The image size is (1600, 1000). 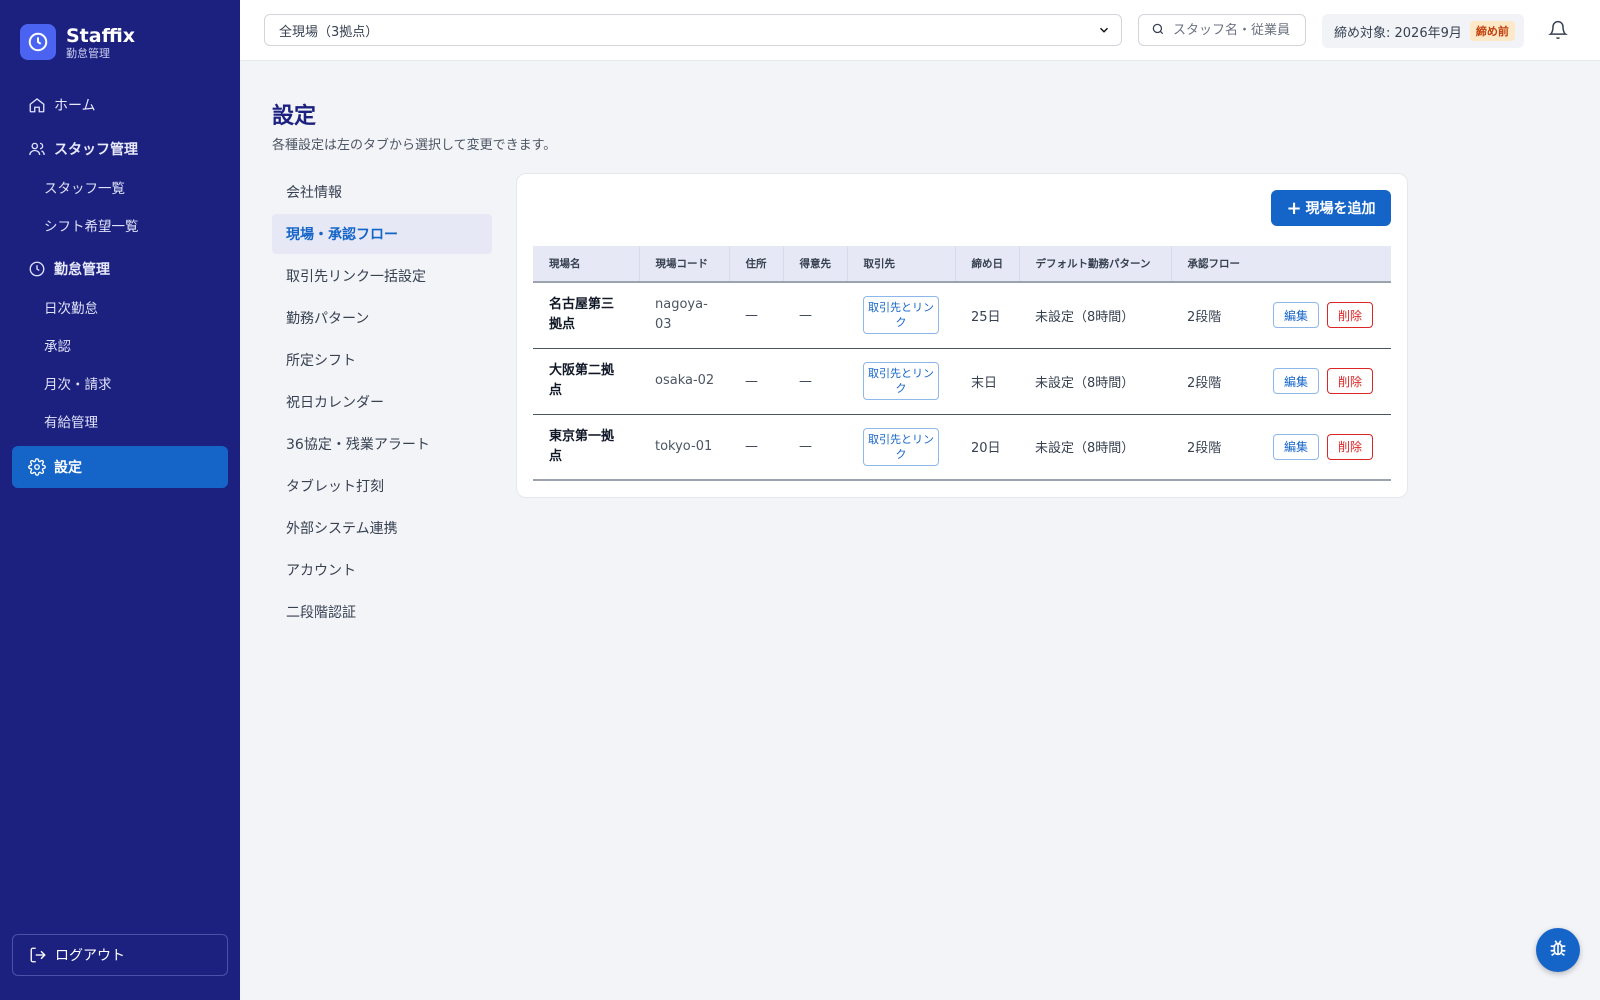 What do you see at coordinates (1294, 208) in the screenshot?
I see `plus-icon: +` at bounding box center [1294, 208].